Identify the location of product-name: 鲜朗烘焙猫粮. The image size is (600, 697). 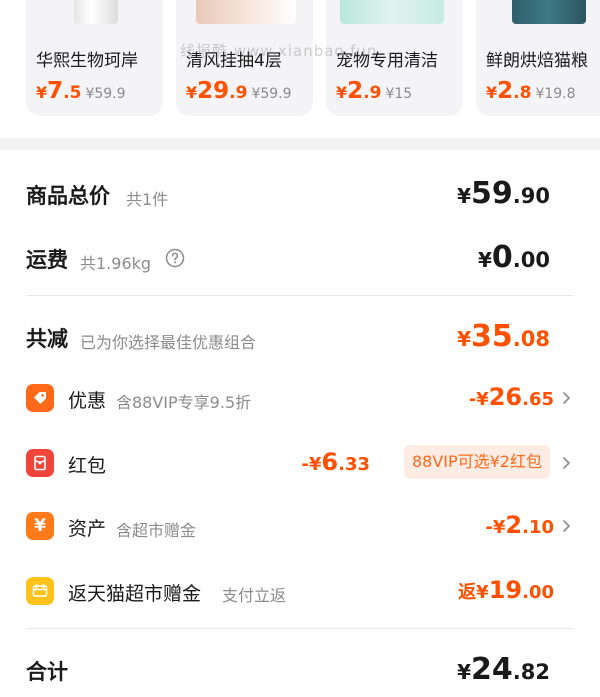
(537, 61).